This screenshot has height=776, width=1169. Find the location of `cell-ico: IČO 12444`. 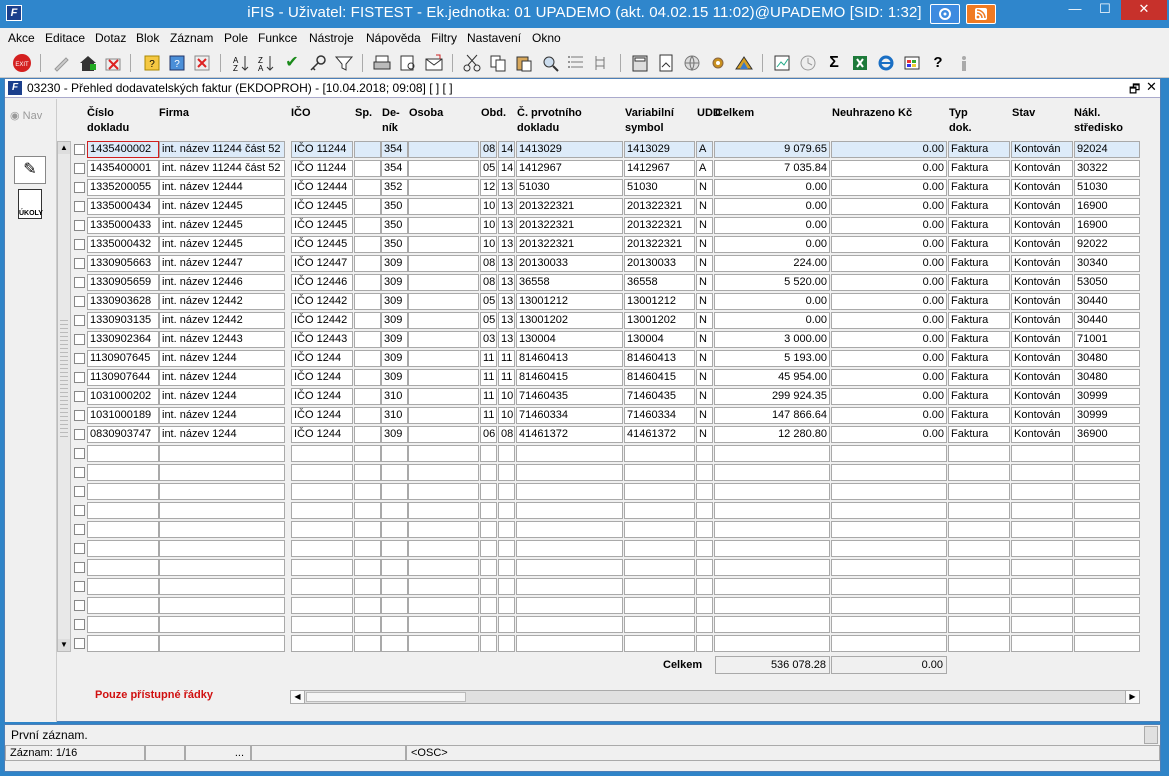

cell-ico: IČO 12444 is located at coordinates (322, 187).